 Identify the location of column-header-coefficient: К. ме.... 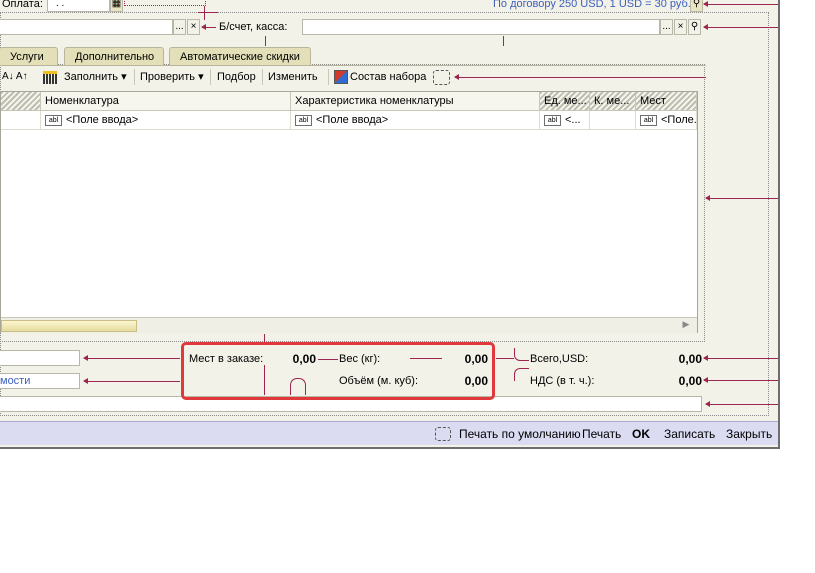
(613, 101).